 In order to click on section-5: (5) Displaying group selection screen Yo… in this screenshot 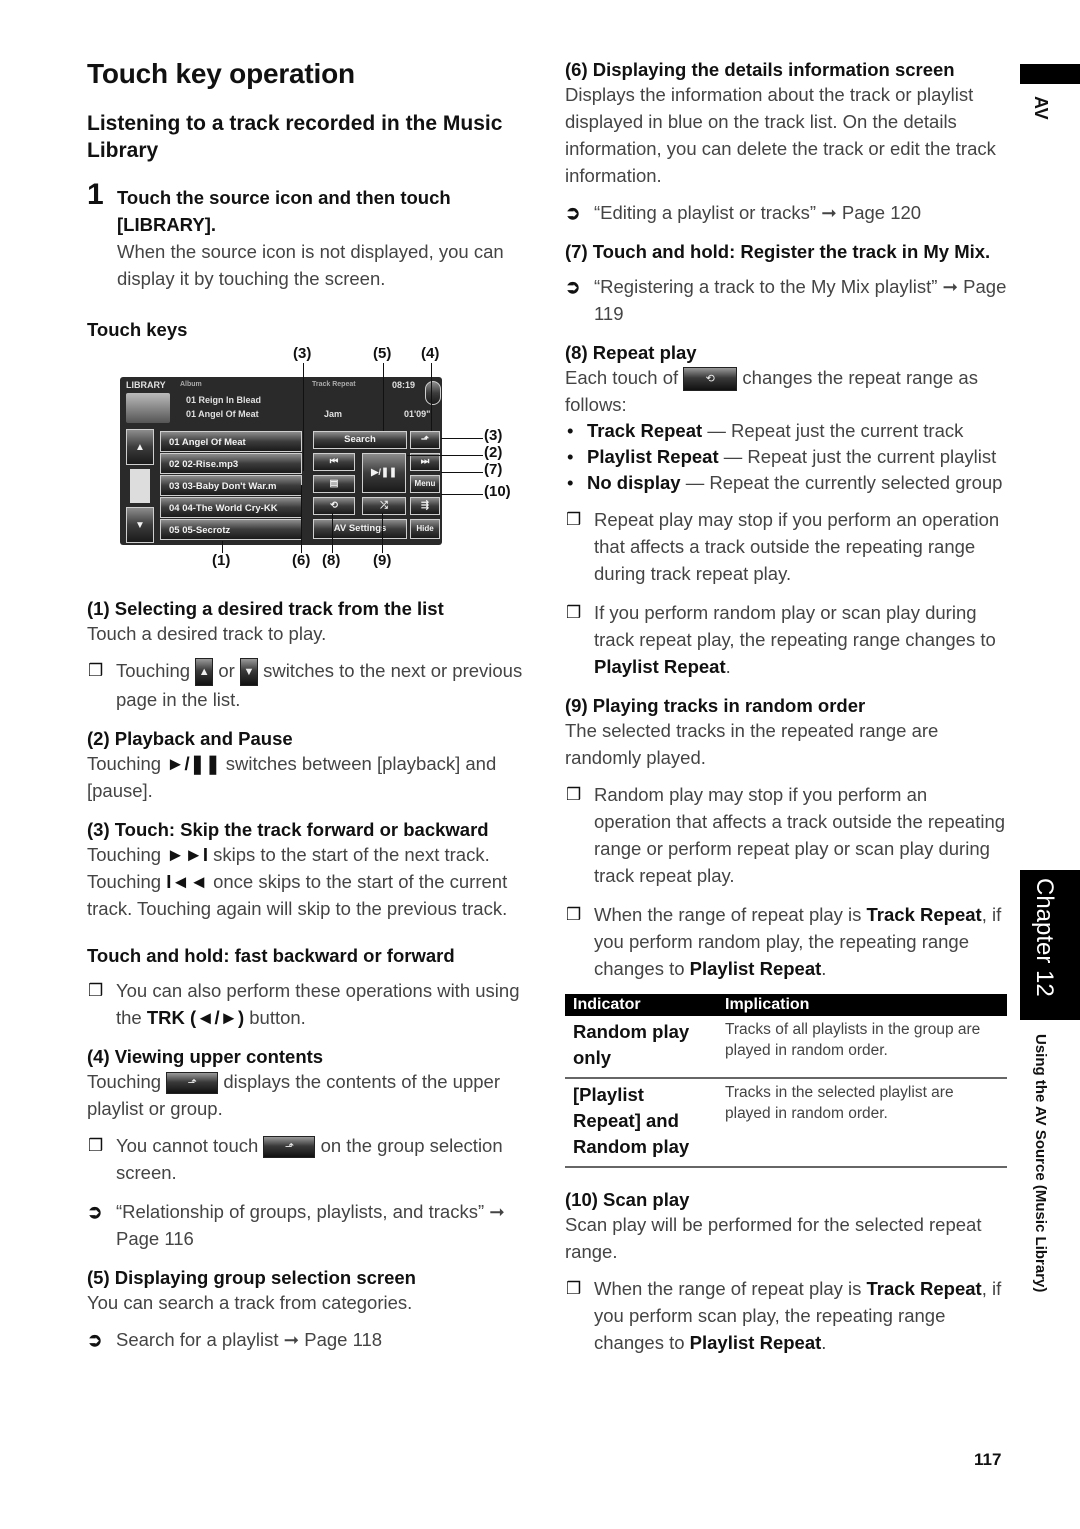, I will do `click(309, 1309)`.